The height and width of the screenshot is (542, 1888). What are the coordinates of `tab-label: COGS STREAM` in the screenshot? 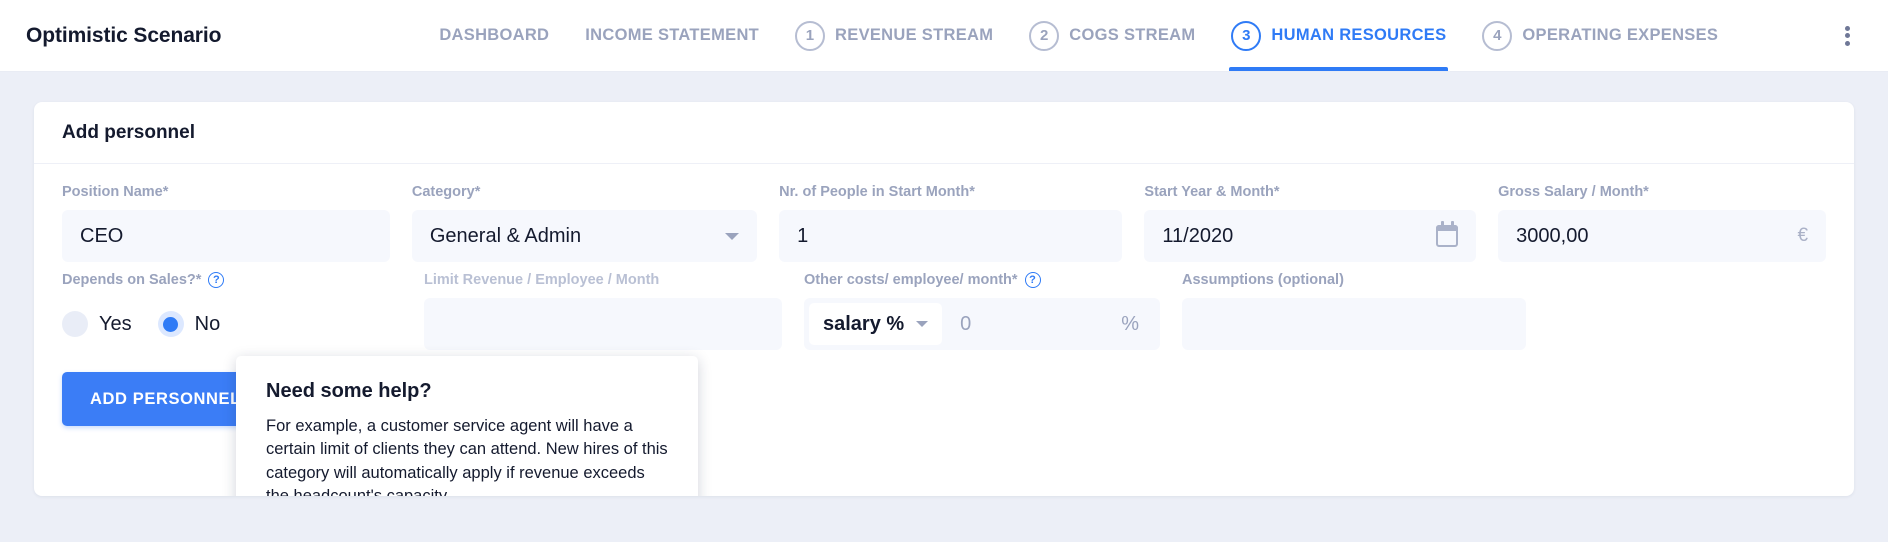 It's located at (1132, 35).